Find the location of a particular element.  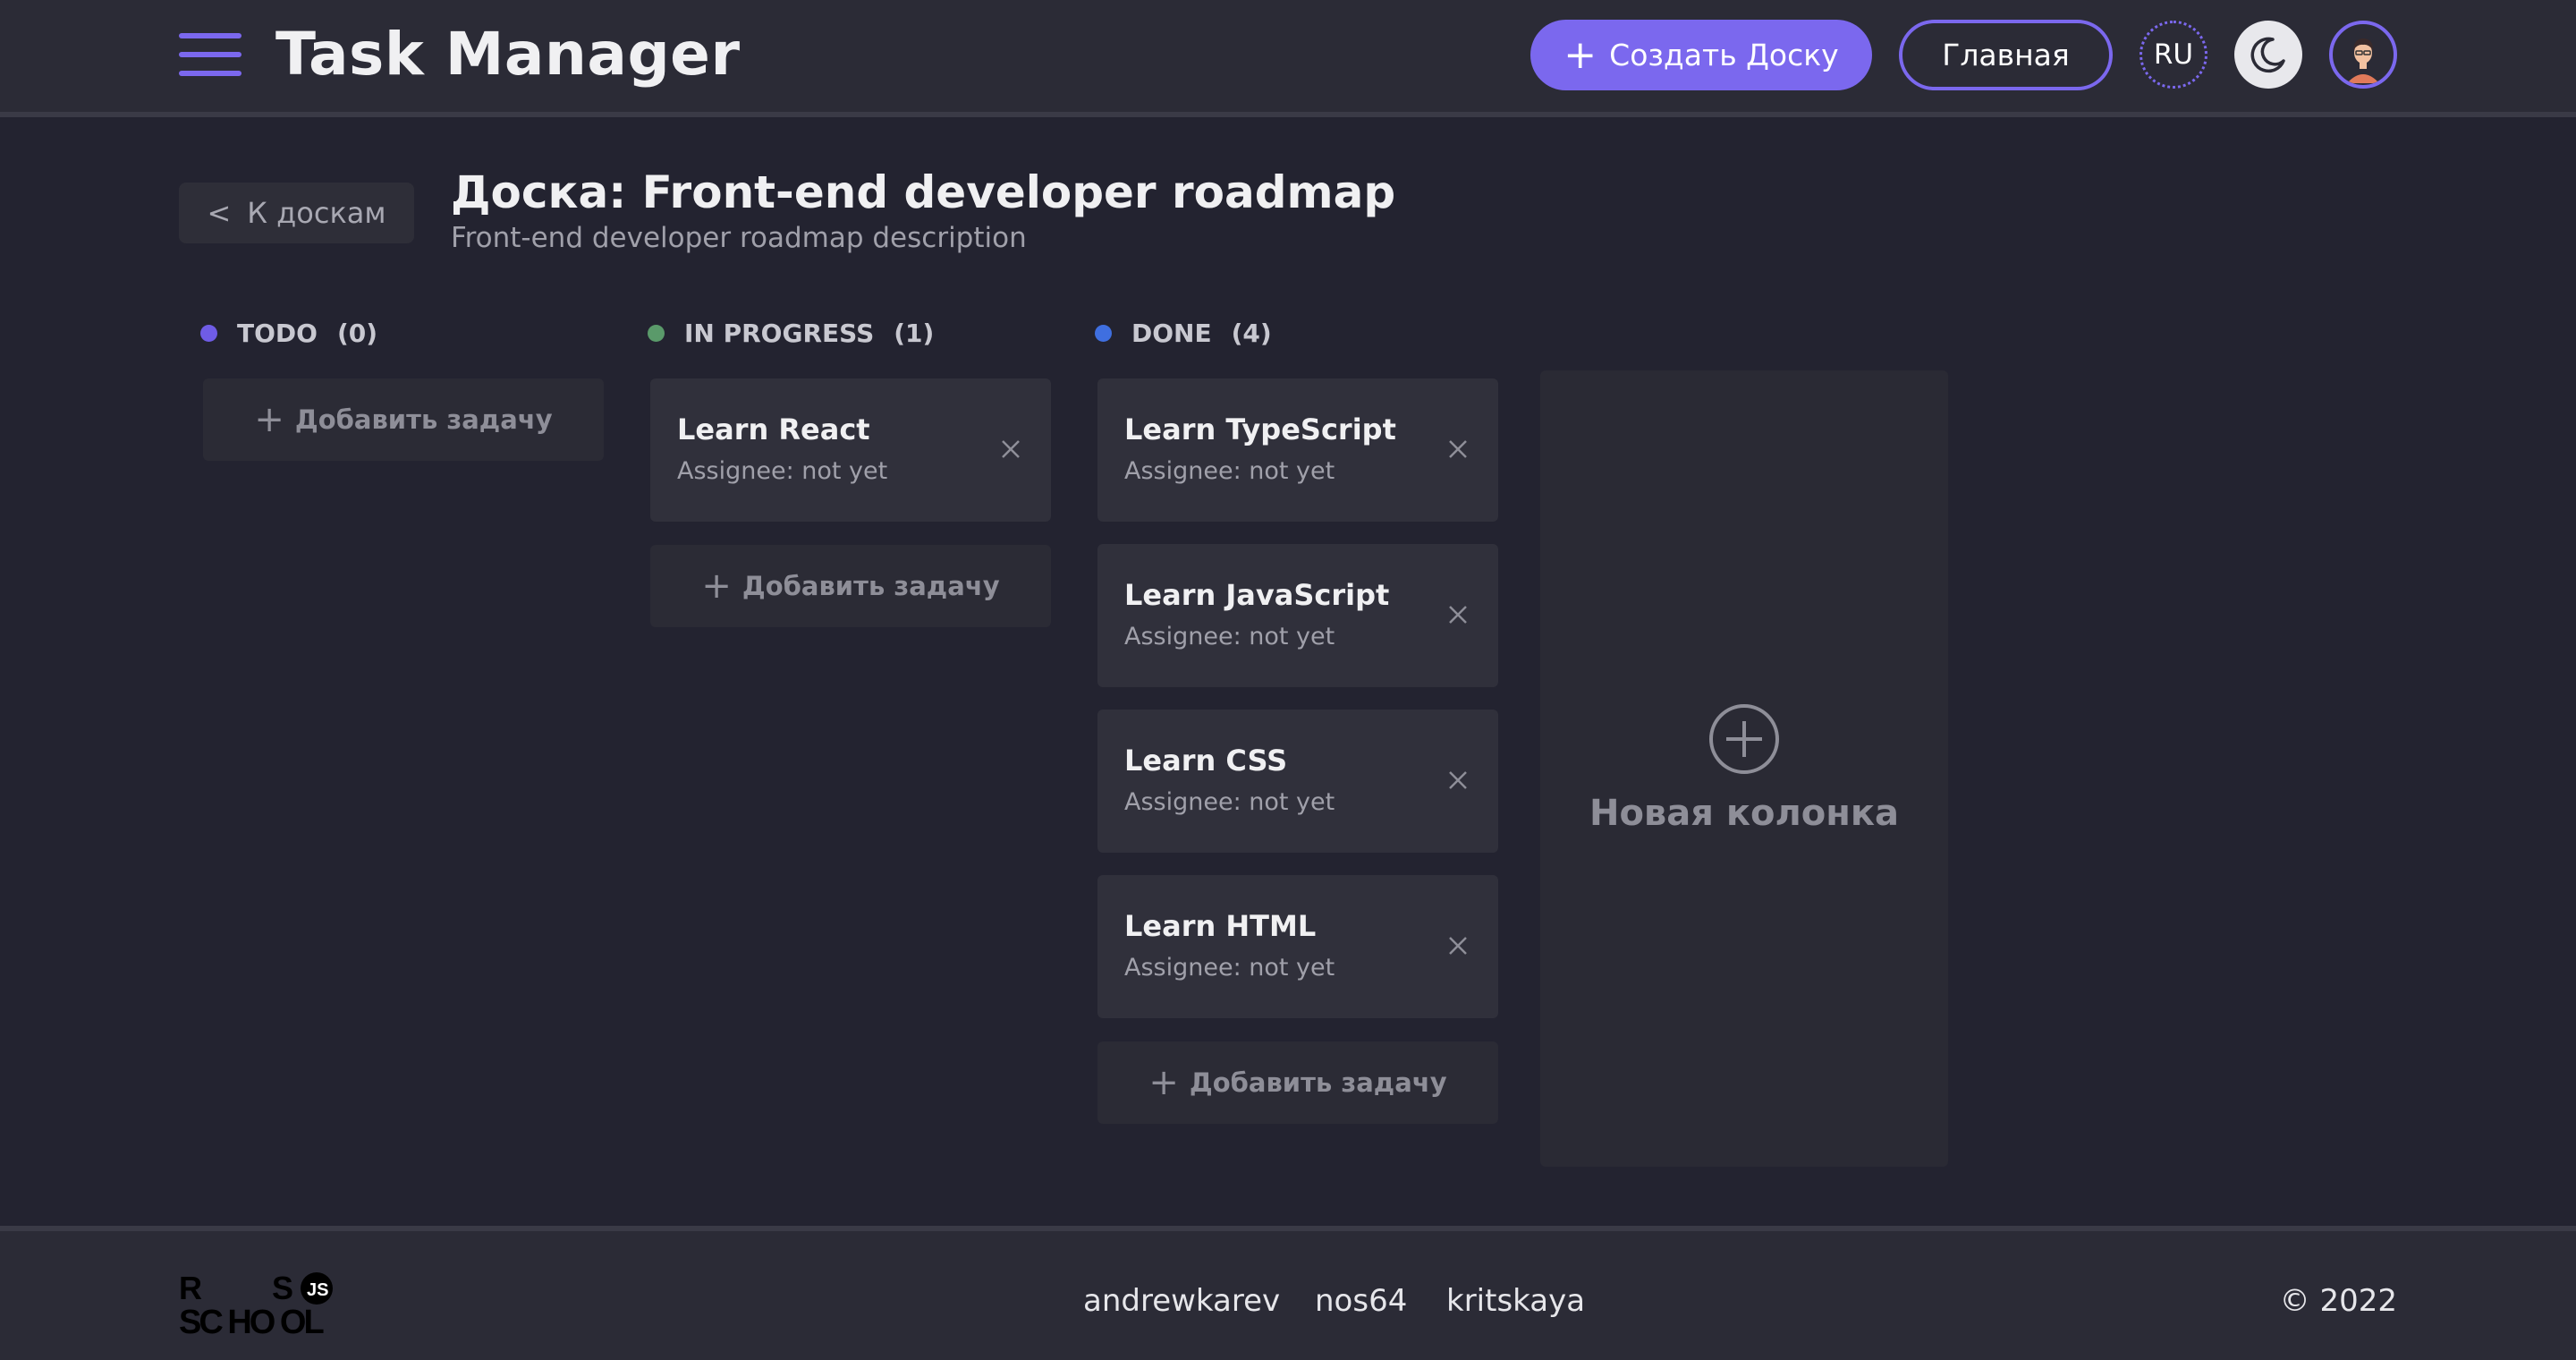

avatar-icon is located at coordinates (2363, 54).